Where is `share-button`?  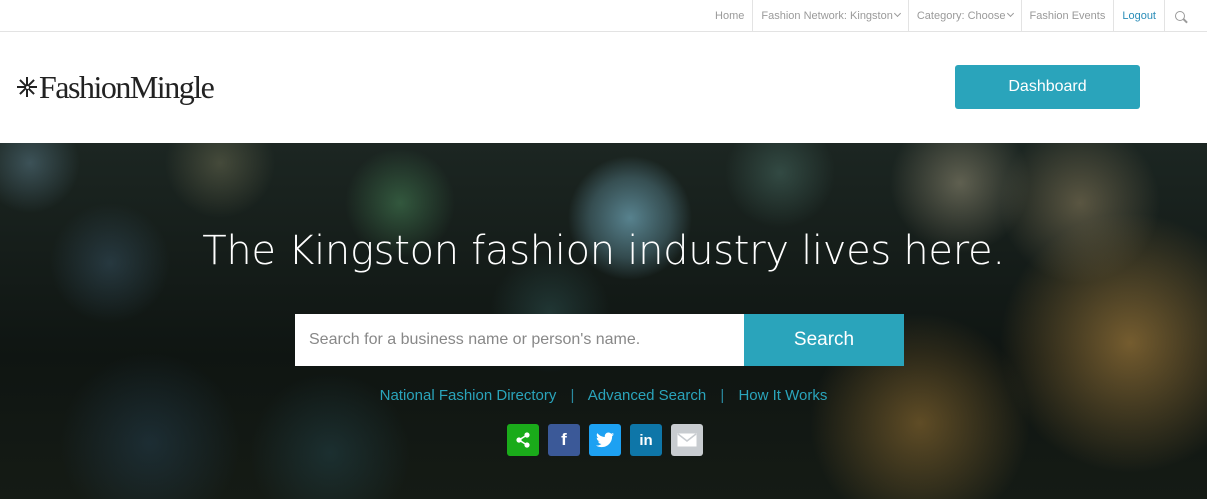
share-button is located at coordinates (523, 440).